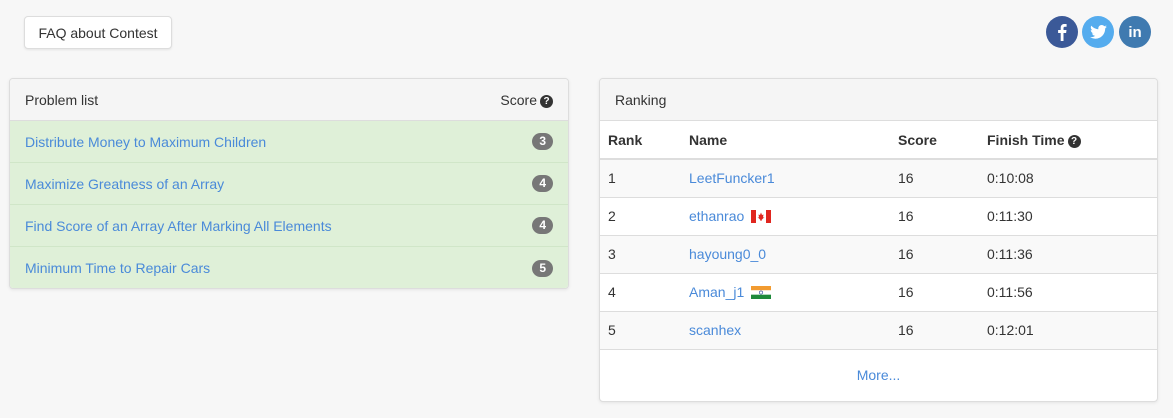 The image size is (1173, 418). Describe the element at coordinates (625, 139) in the screenshot. I see `rank-column-header: Rank` at that location.